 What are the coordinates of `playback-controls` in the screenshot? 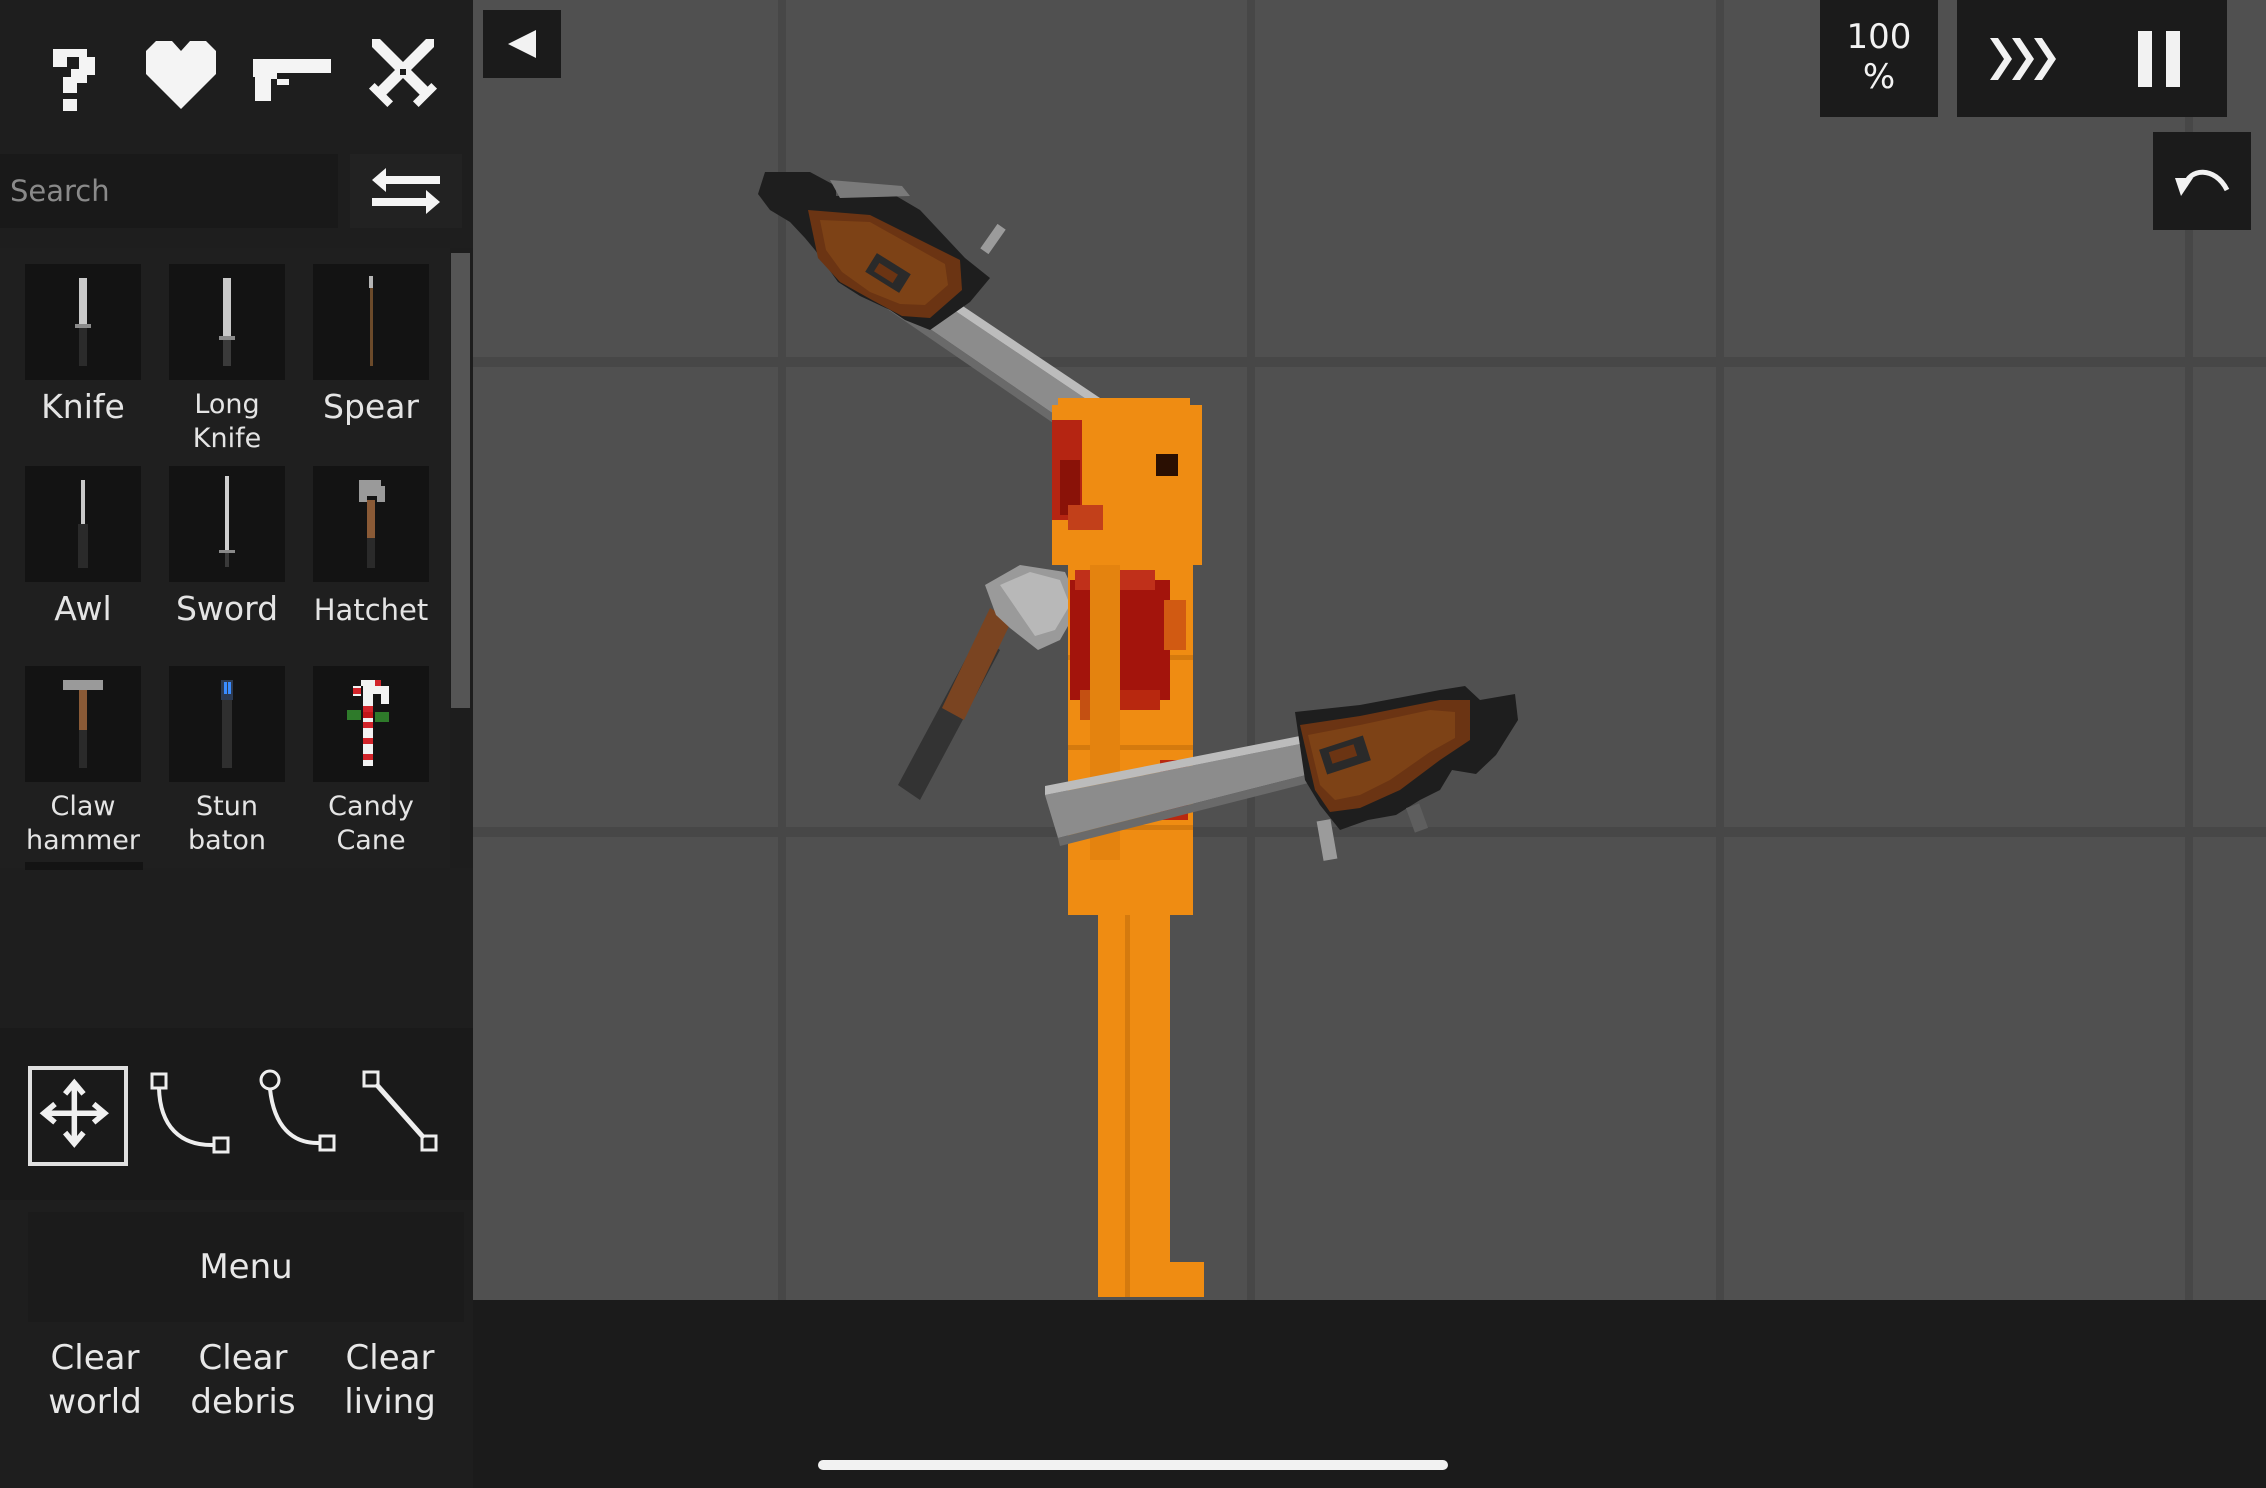 It's located at (2092, 58).